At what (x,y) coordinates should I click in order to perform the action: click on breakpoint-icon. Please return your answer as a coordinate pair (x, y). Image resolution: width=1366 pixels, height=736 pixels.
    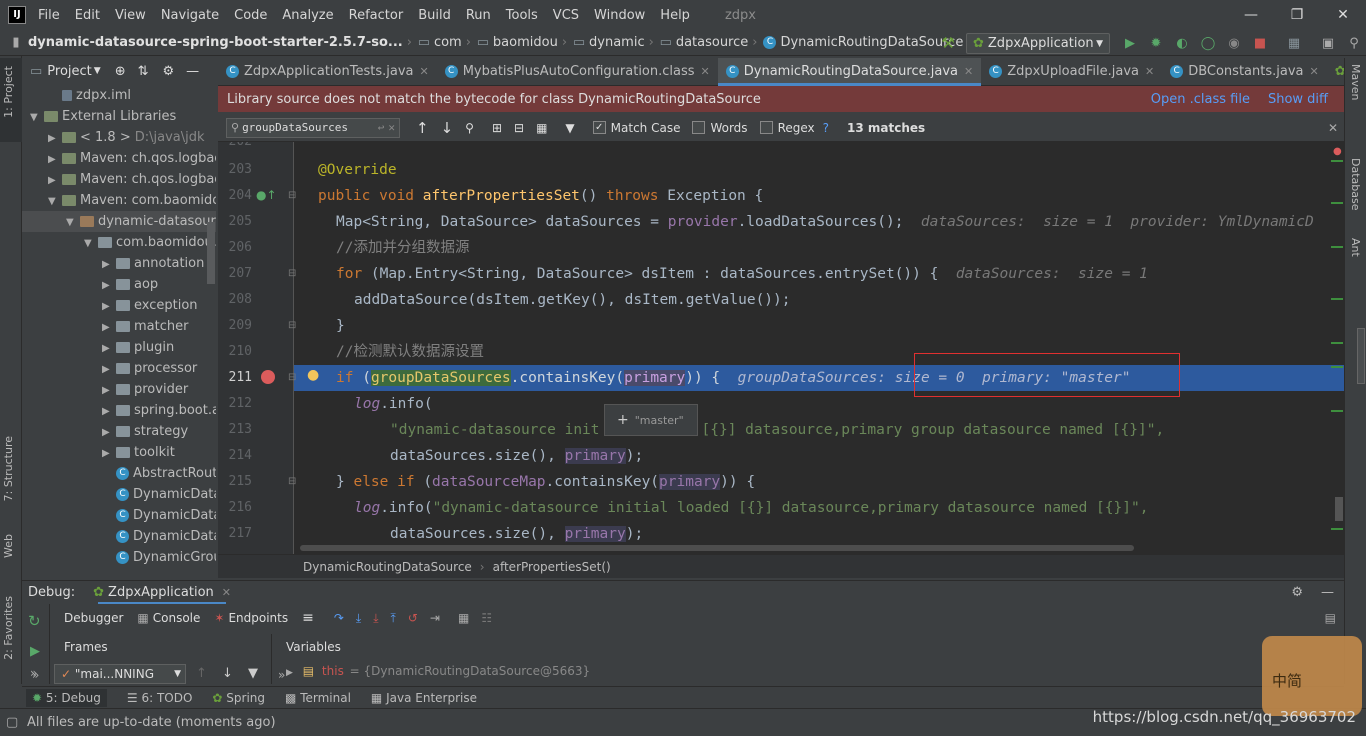
    Looking at the image, I should click on (268, 377).